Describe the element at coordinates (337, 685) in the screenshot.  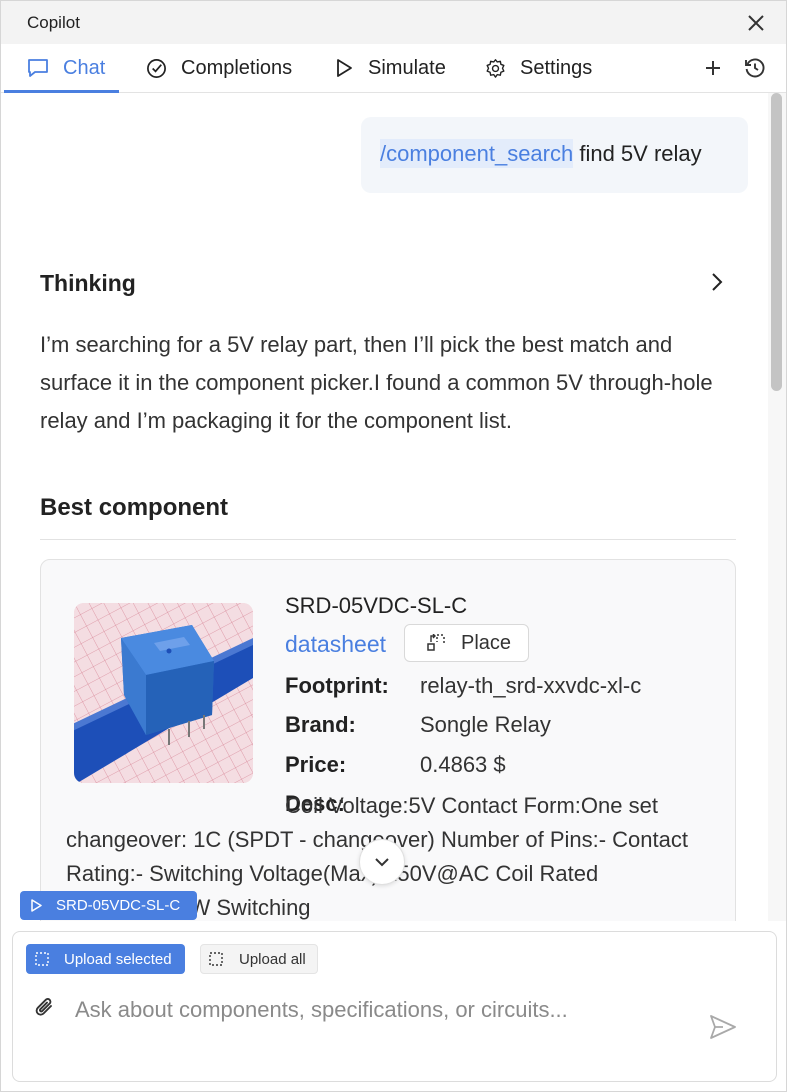
I see `footprint-label: Footprint:` at that location.